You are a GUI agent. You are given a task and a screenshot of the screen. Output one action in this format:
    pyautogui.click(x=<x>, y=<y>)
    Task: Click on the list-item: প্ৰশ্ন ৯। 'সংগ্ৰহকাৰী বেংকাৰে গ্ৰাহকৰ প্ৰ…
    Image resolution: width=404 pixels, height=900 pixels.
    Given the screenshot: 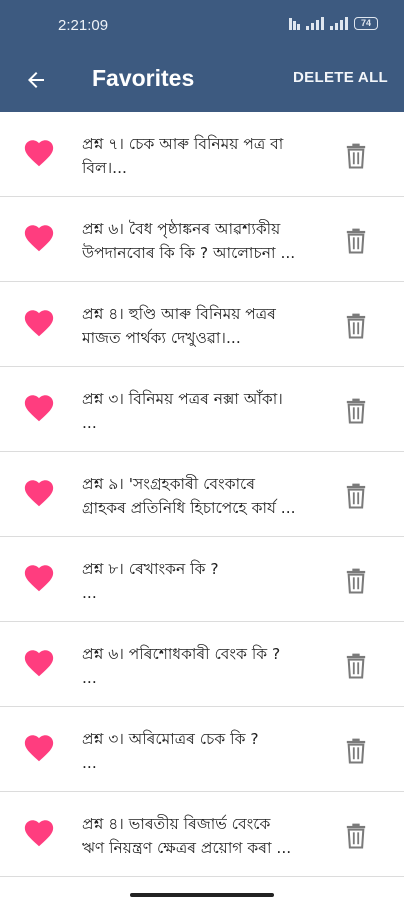 What is the action you would take?
    pyautogui.click(x=202, y=494)
    